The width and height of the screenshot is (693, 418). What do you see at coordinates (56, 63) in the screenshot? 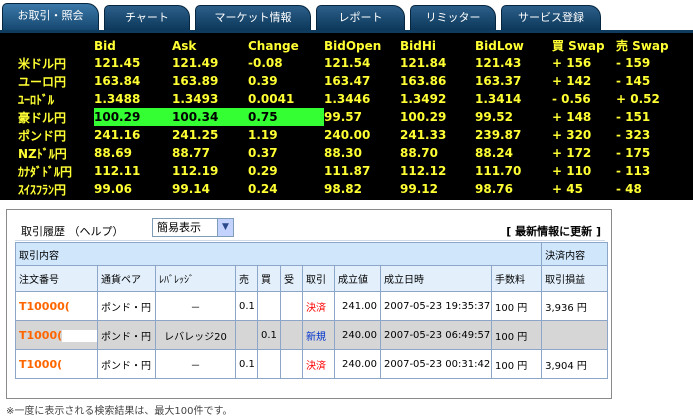
I see `rate-pair: 米ドル円` at bounding box center [56, 63].